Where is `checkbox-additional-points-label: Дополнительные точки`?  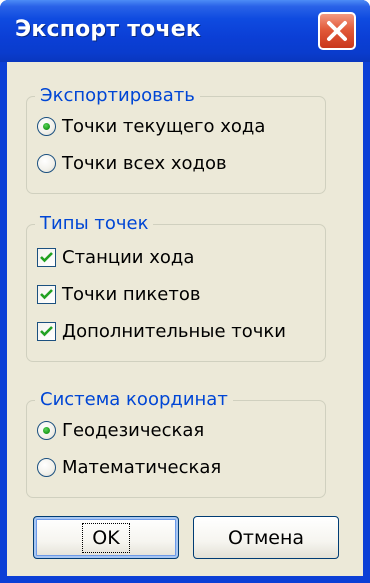
checkbox-additional-points-label: Дополнительные точки is located at coordinates (174, 331).